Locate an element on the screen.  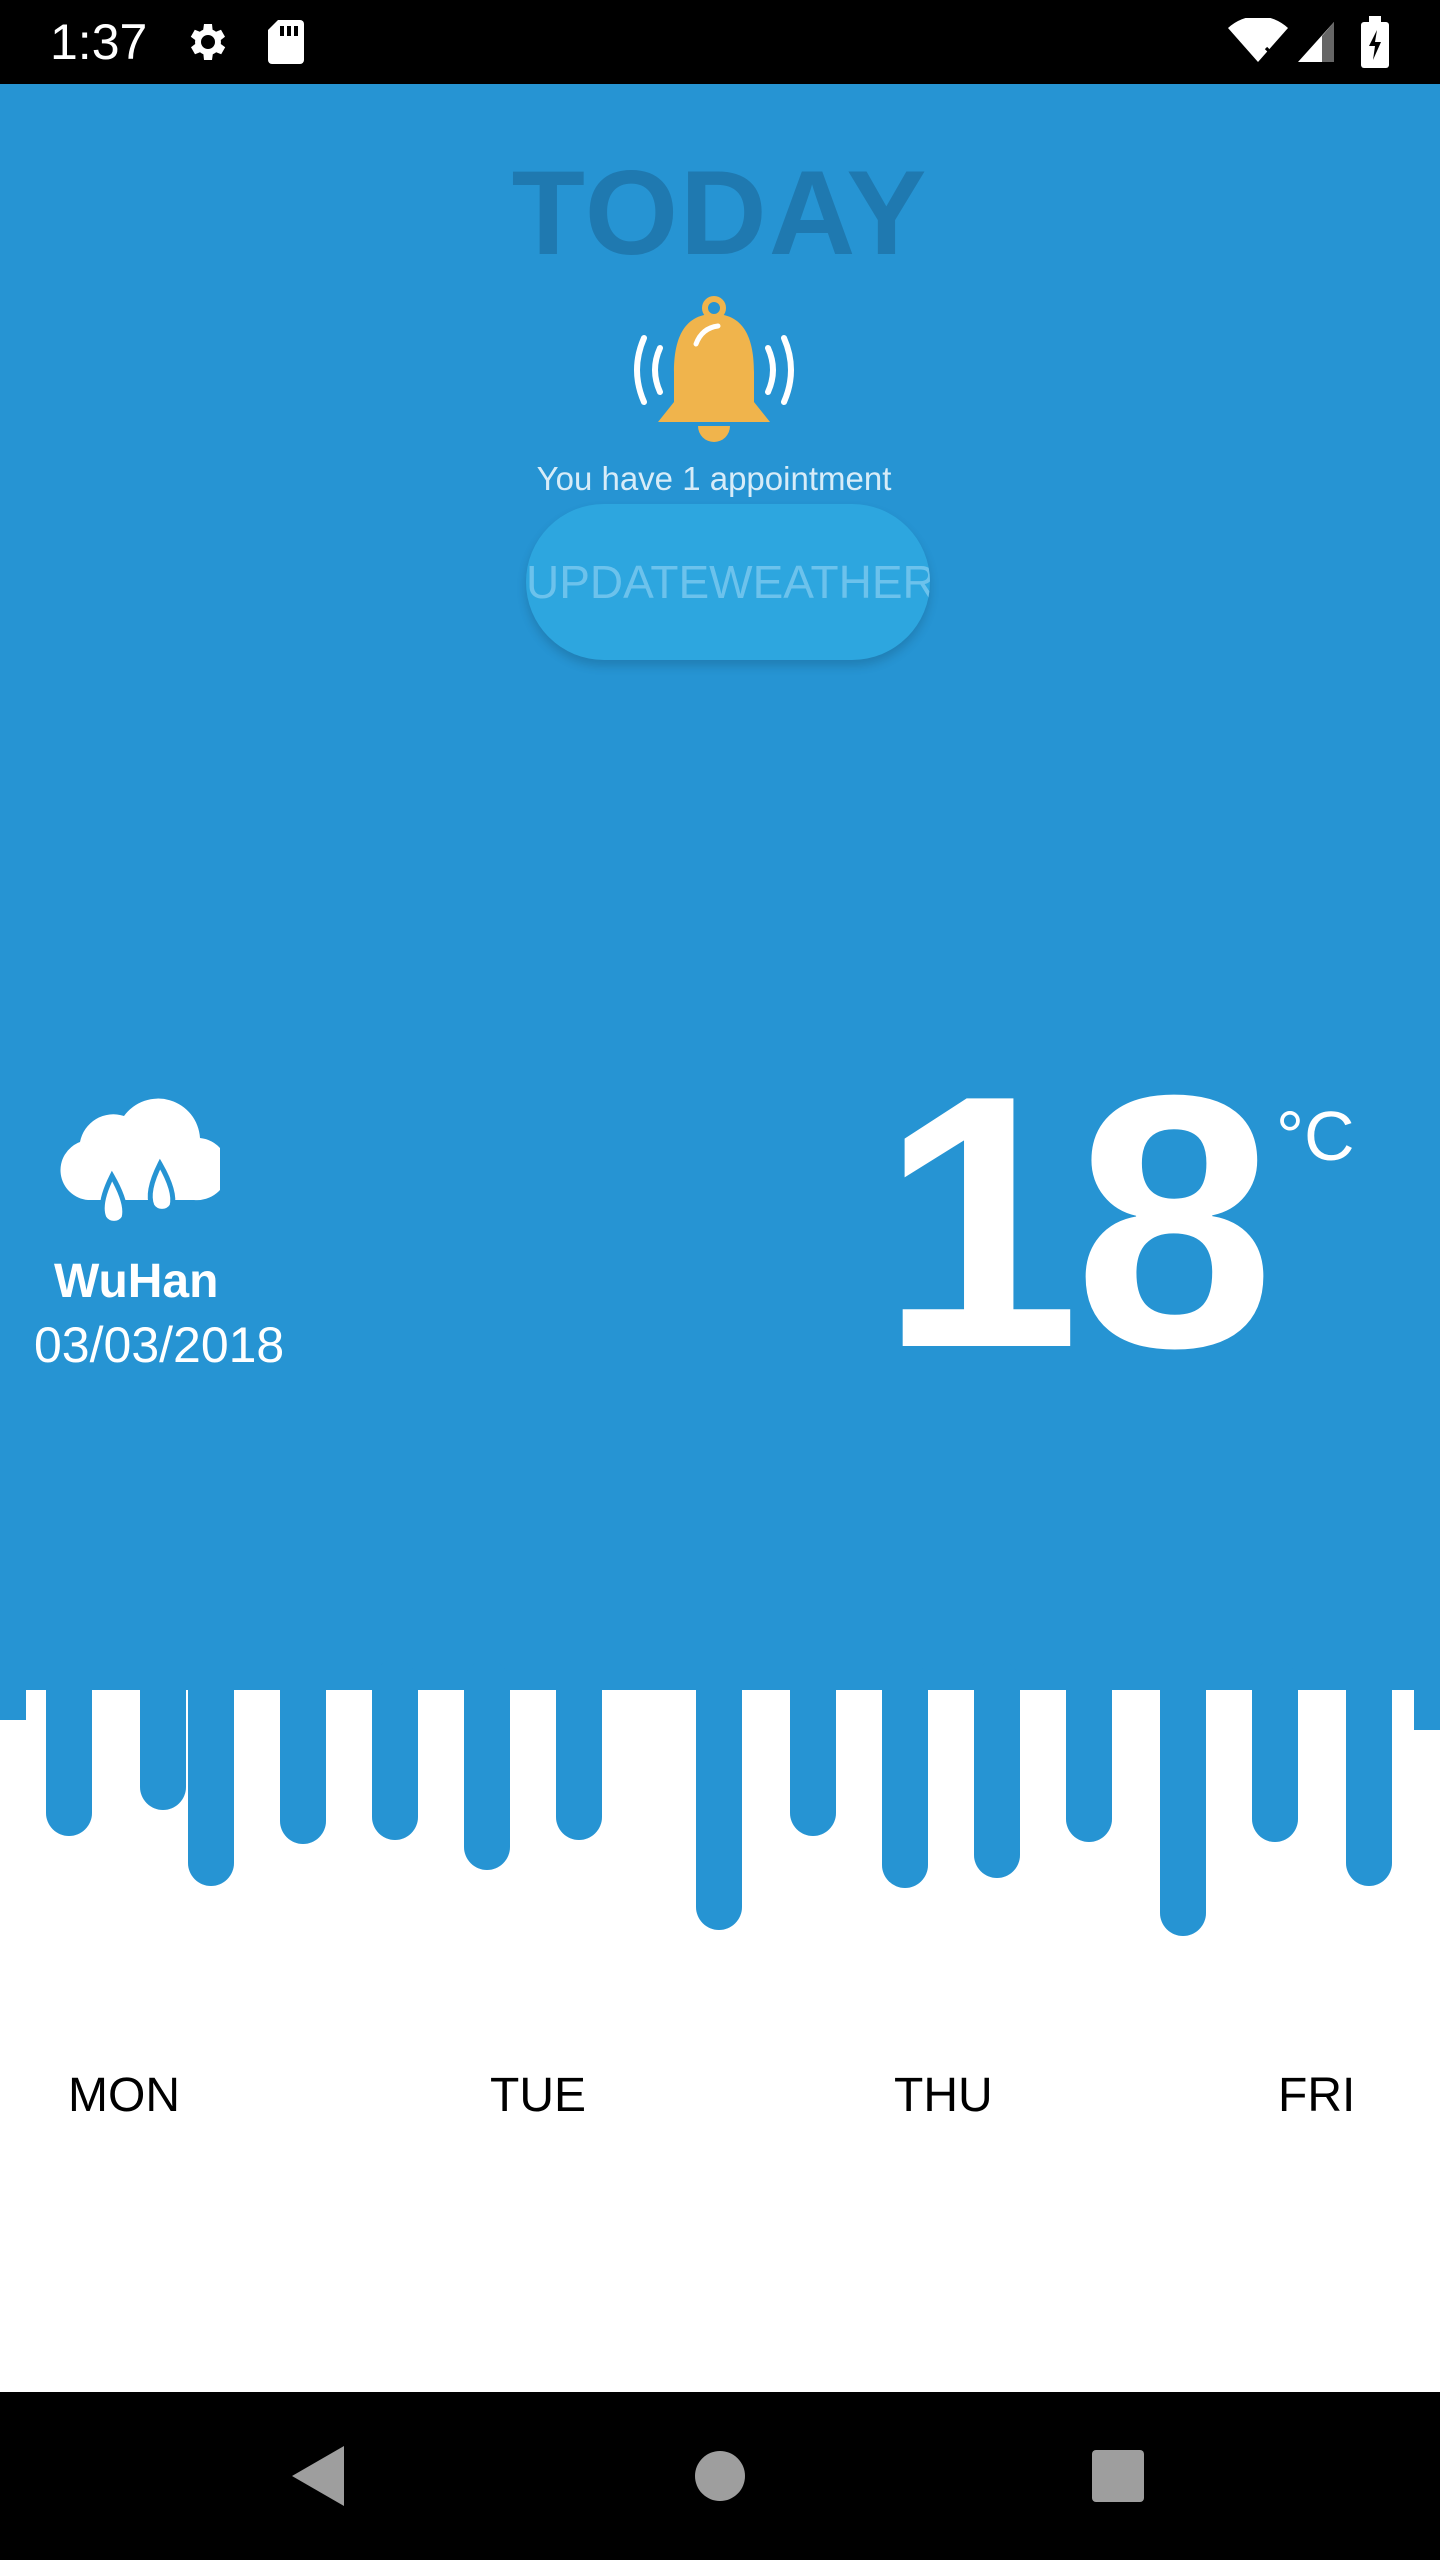
gear-icon is located at coordinates (208, 42).